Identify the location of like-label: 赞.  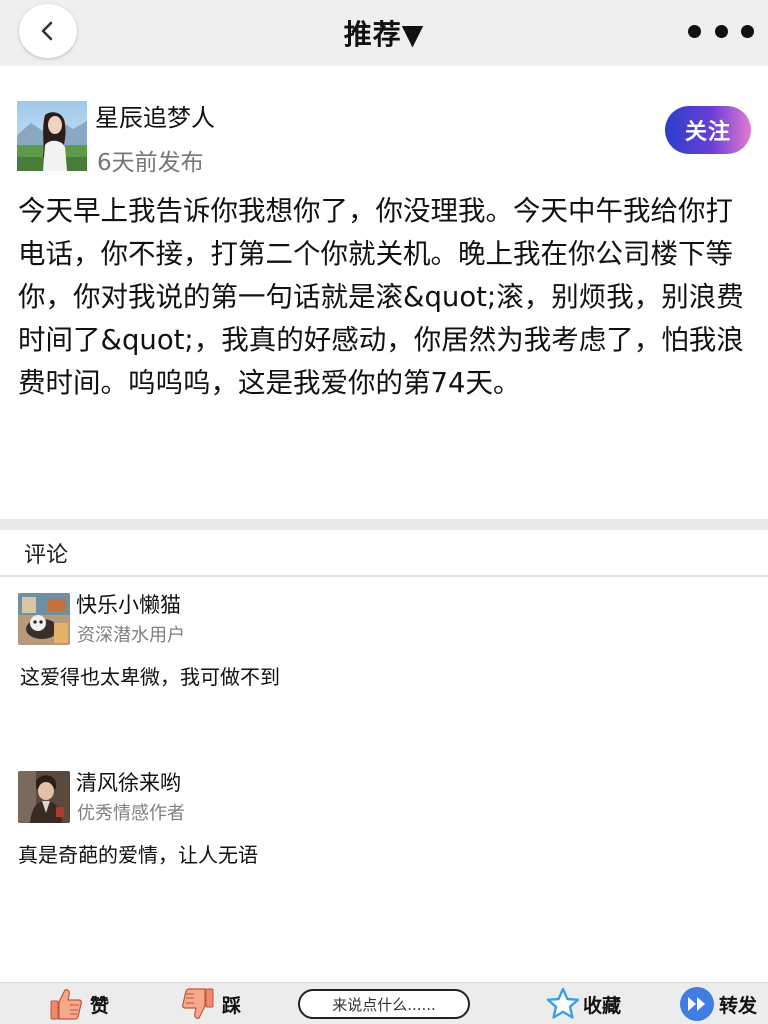
(100, 1005).